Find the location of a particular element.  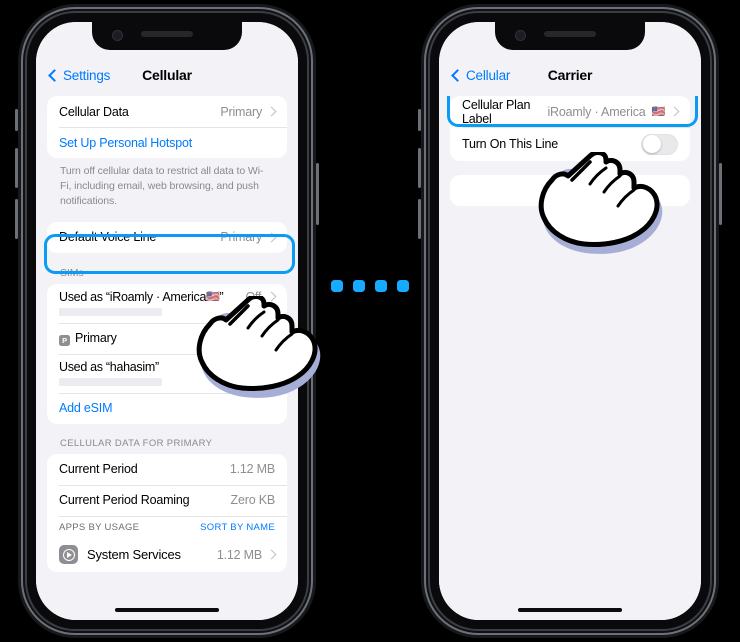

row-value-text: 1.12 MB is located at coordinates (239, 554).